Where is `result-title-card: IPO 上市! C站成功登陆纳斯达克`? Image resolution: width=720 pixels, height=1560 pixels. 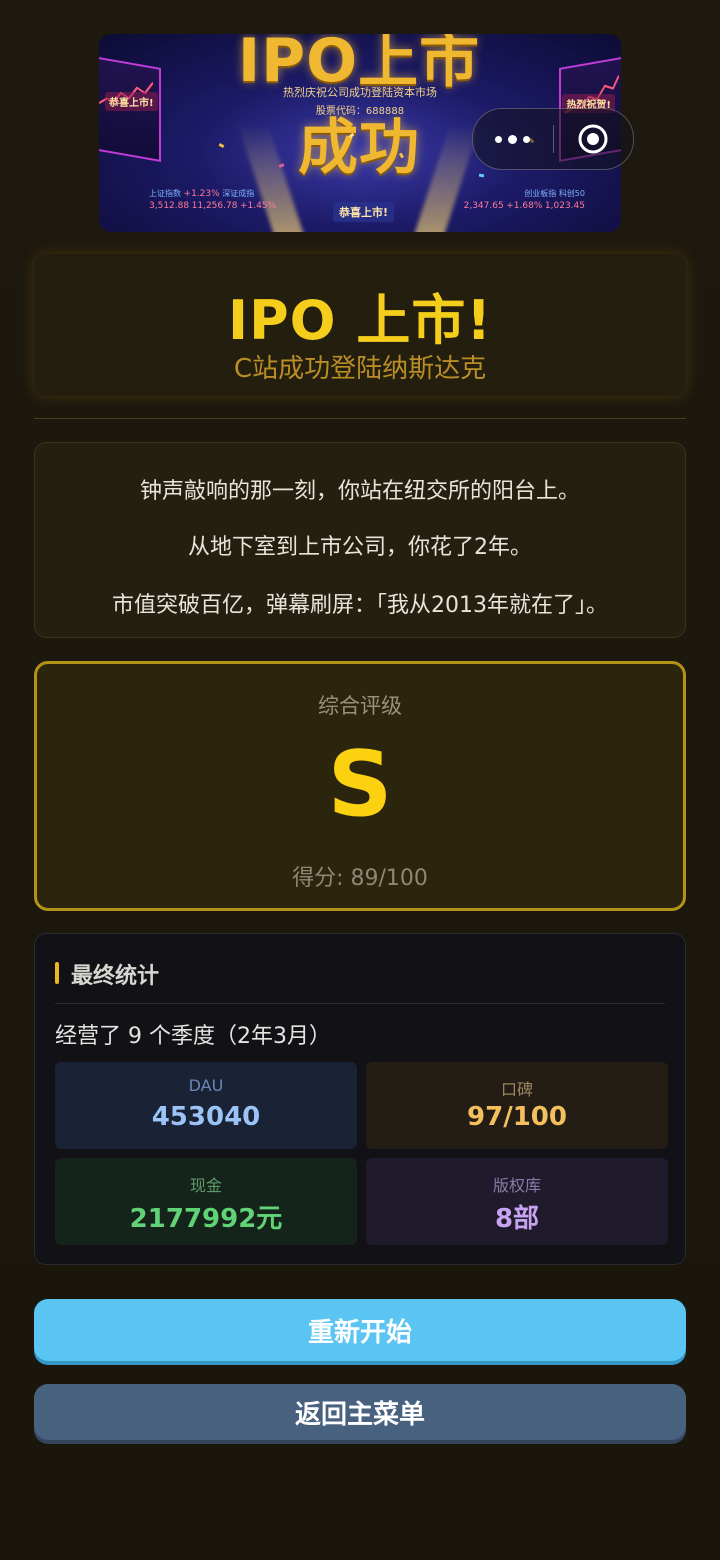 result-title-card: IPO 上市! C站成功登陆纳斯达克 is located at coordinates (360, 325).